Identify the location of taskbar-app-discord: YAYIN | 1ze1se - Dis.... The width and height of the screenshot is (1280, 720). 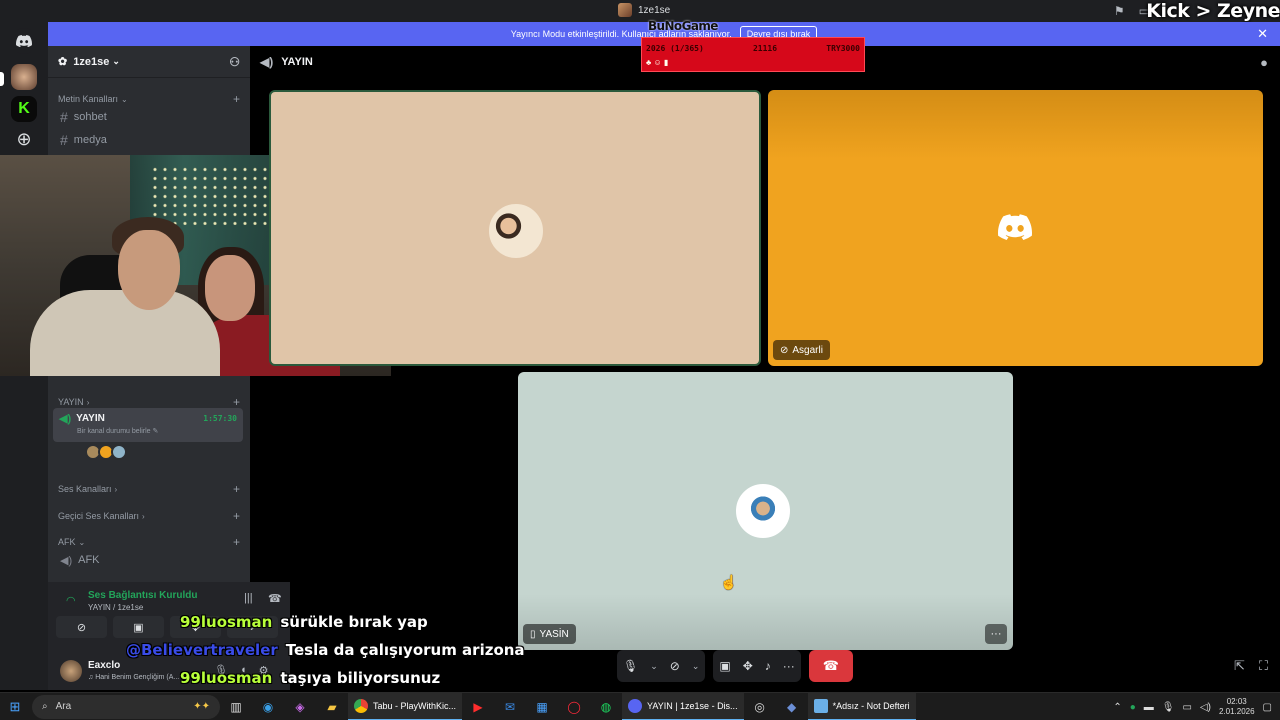
(683, 706).